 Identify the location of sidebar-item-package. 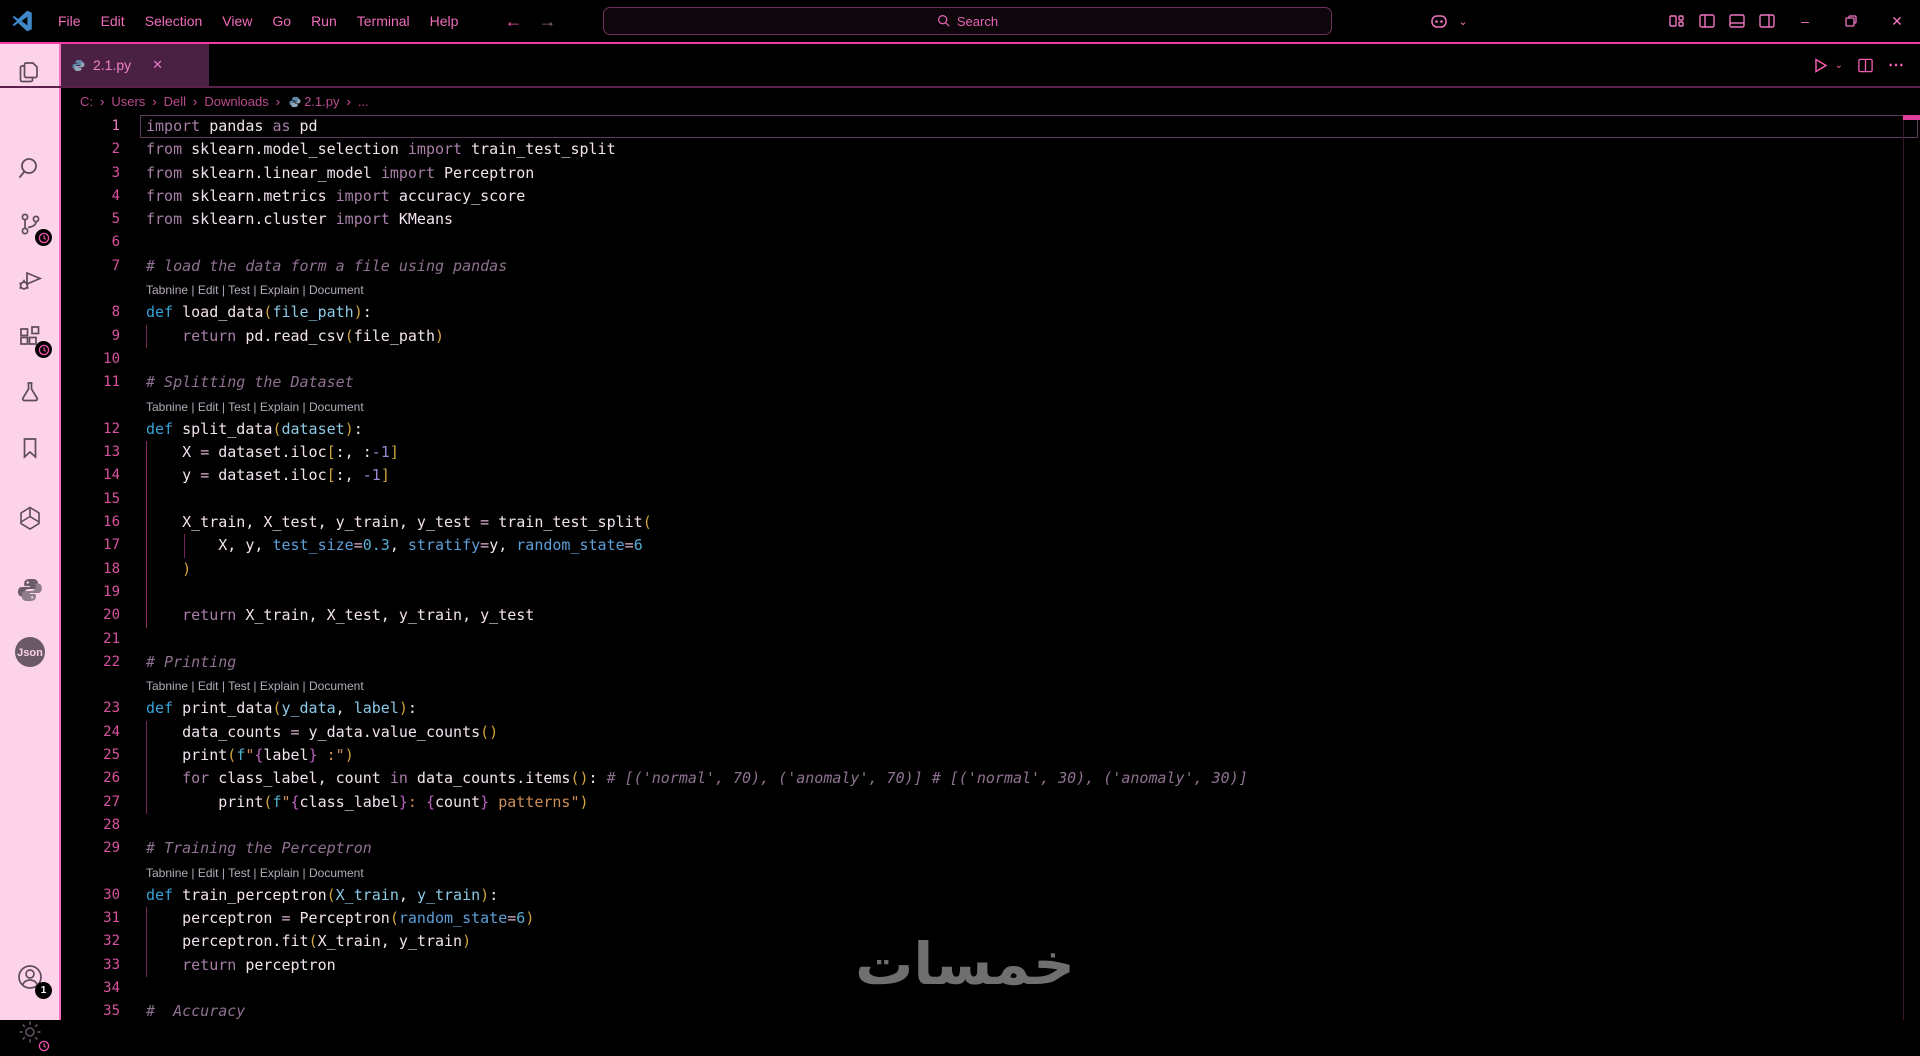
(29, 518).